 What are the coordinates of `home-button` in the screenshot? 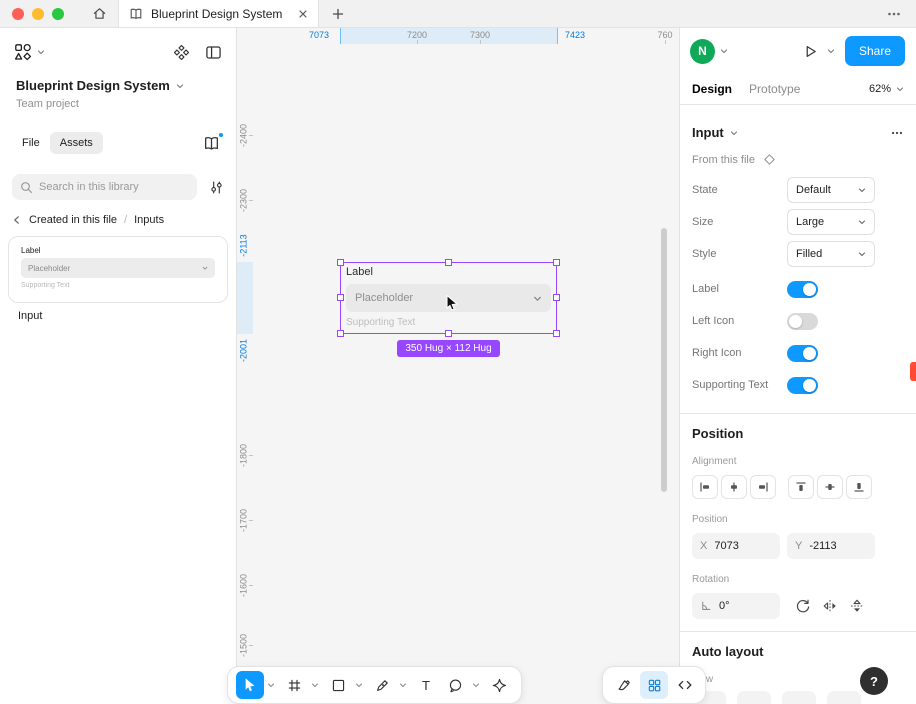 It's located at (99, 13).